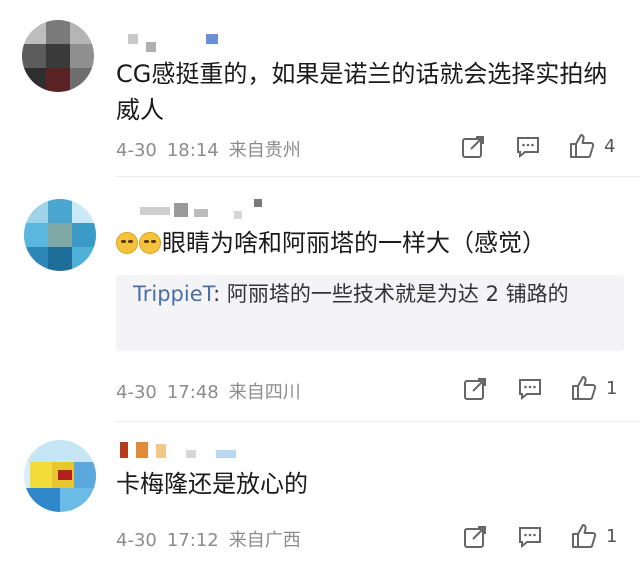  I want to click on comment-meta: 4-30 17:12 来自广西, so click(213, 539).